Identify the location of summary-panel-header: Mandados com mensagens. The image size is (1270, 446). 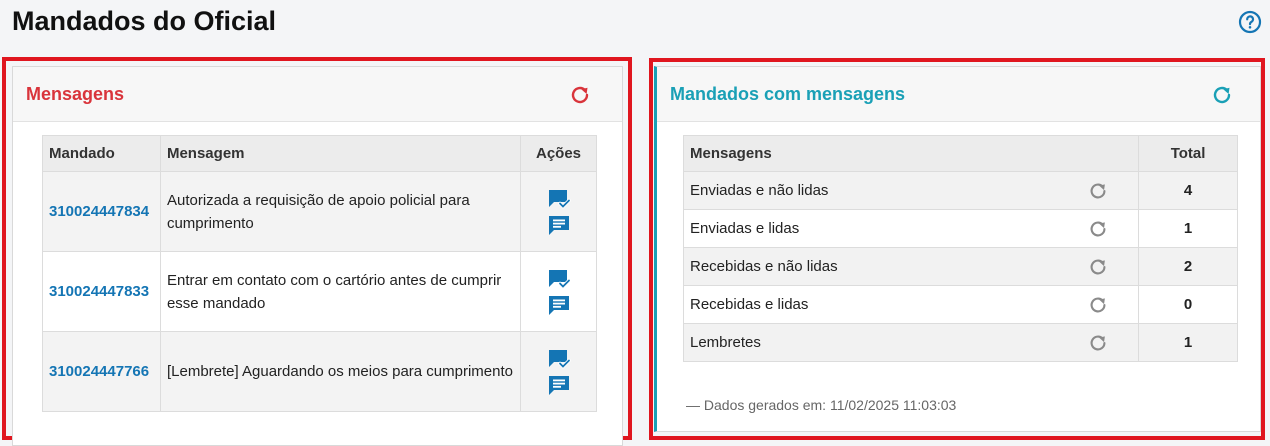
(958, 94).